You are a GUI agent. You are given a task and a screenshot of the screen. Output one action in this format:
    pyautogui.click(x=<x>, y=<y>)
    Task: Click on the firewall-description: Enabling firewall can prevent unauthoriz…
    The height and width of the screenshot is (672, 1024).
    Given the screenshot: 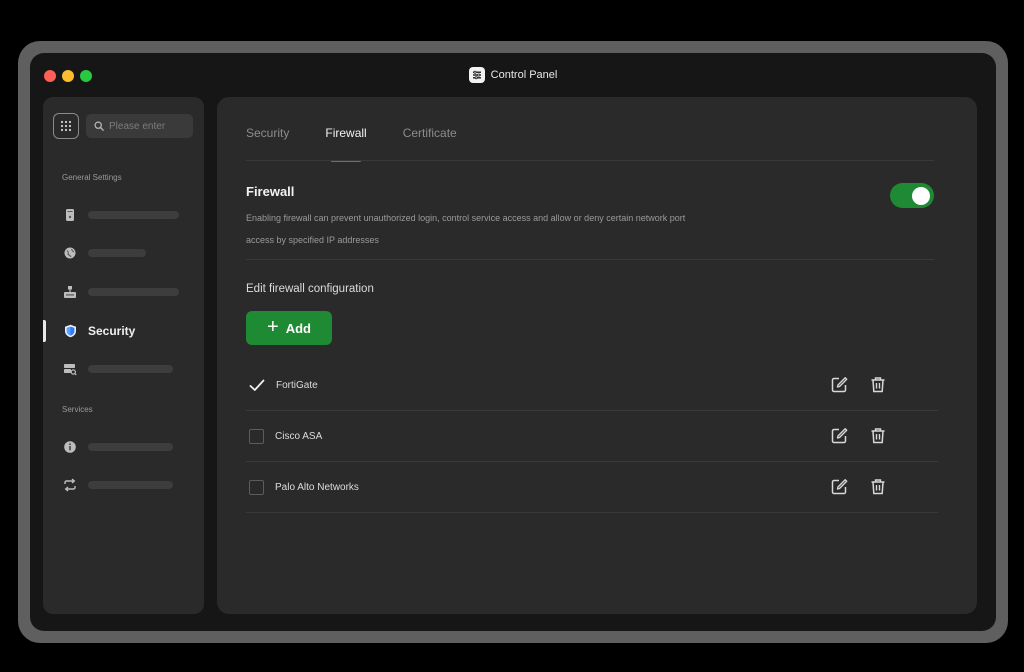 What is the action you would take?
    pyautogui.click(x=466, y=229)
    